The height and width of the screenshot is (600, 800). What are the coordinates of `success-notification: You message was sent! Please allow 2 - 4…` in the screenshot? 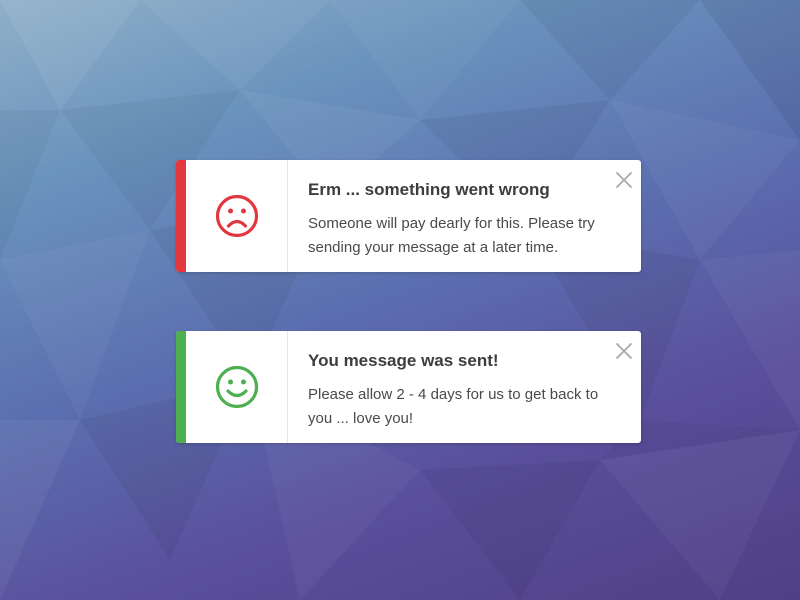 It's located at (408, 387).